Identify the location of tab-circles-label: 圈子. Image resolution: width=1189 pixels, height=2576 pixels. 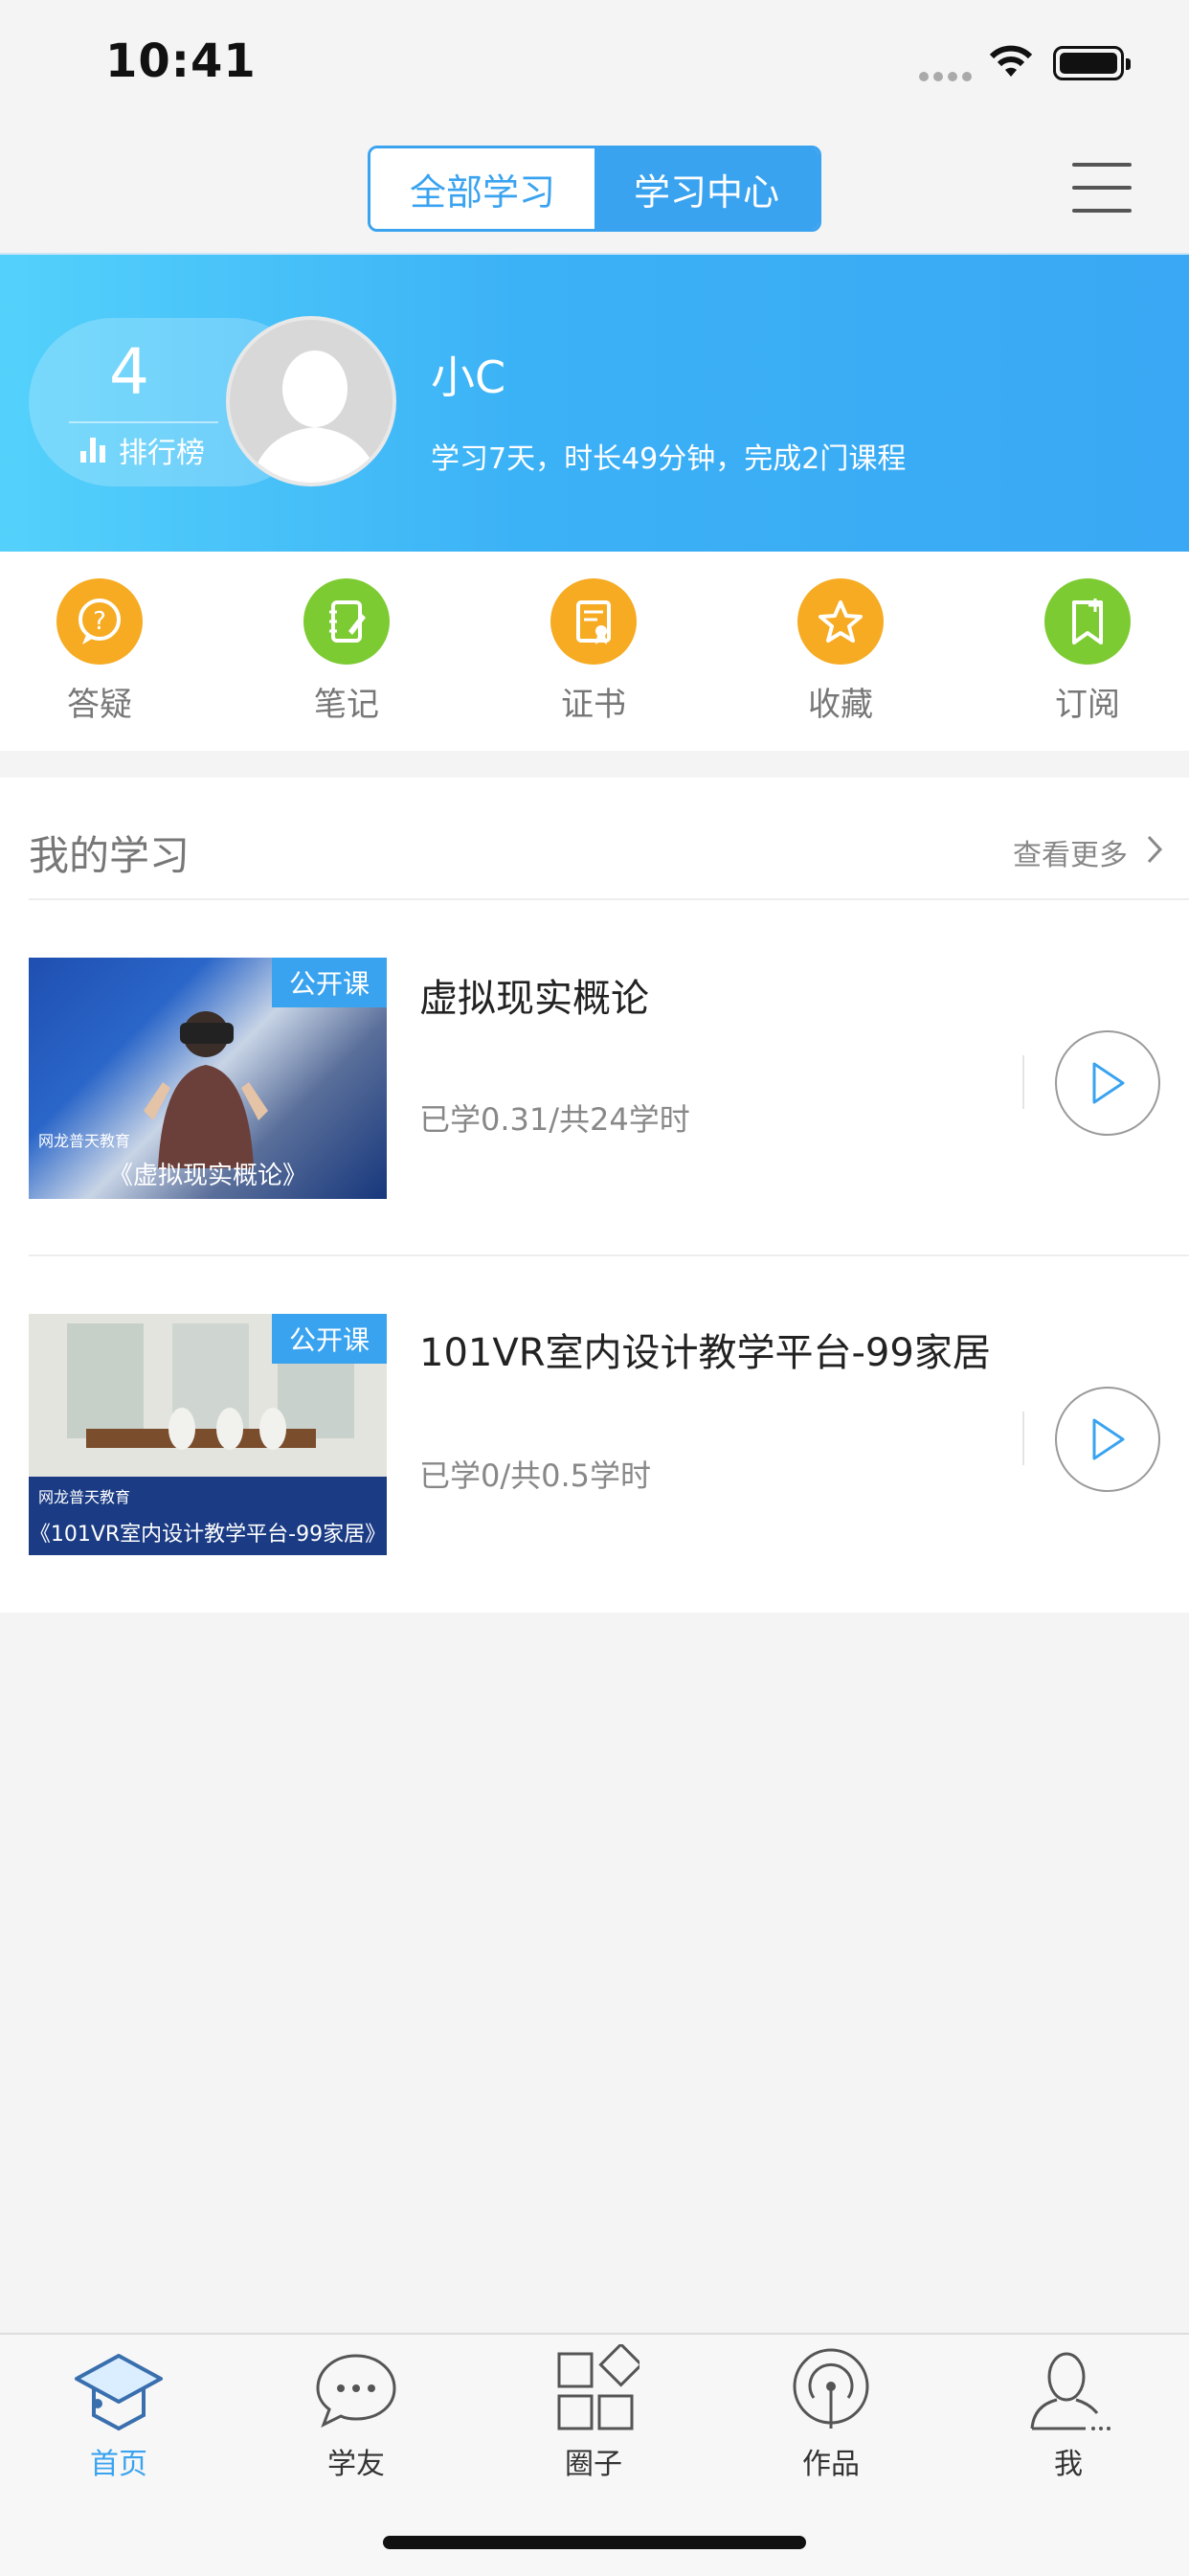
(593, 2464).